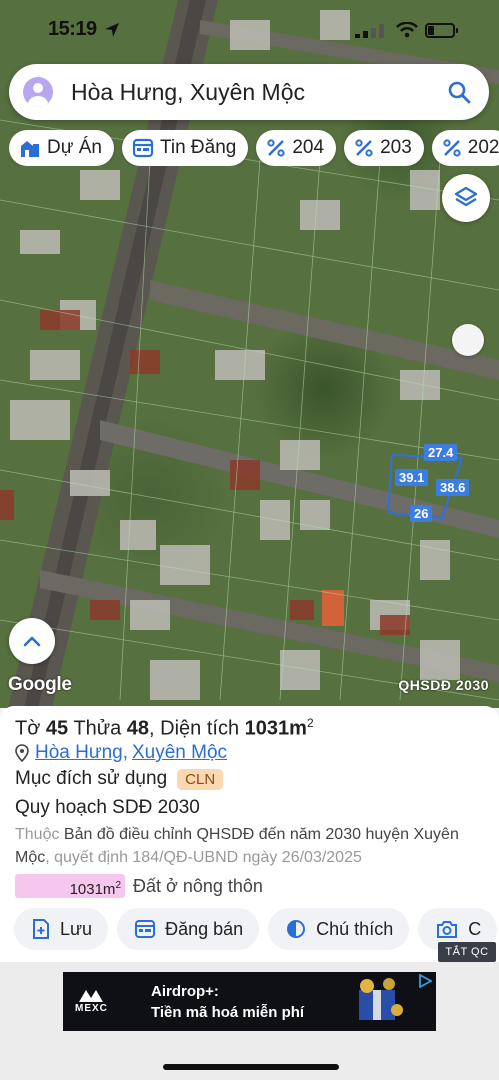  Describe the element at coordinates (22, 753) in the screenshot. I see `location-pin-icon` at that location.